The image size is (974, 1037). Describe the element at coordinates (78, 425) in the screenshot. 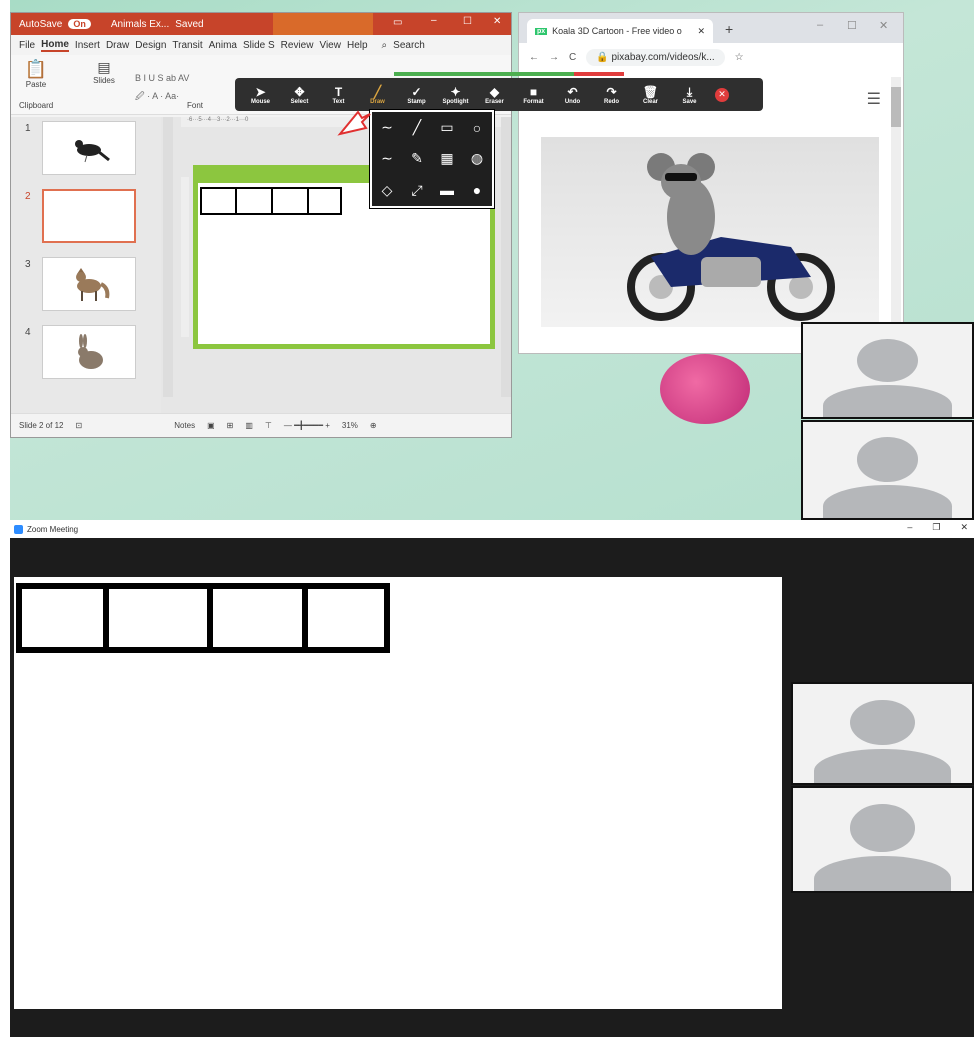

I see `accessibility-icon: ⊡` at that location.